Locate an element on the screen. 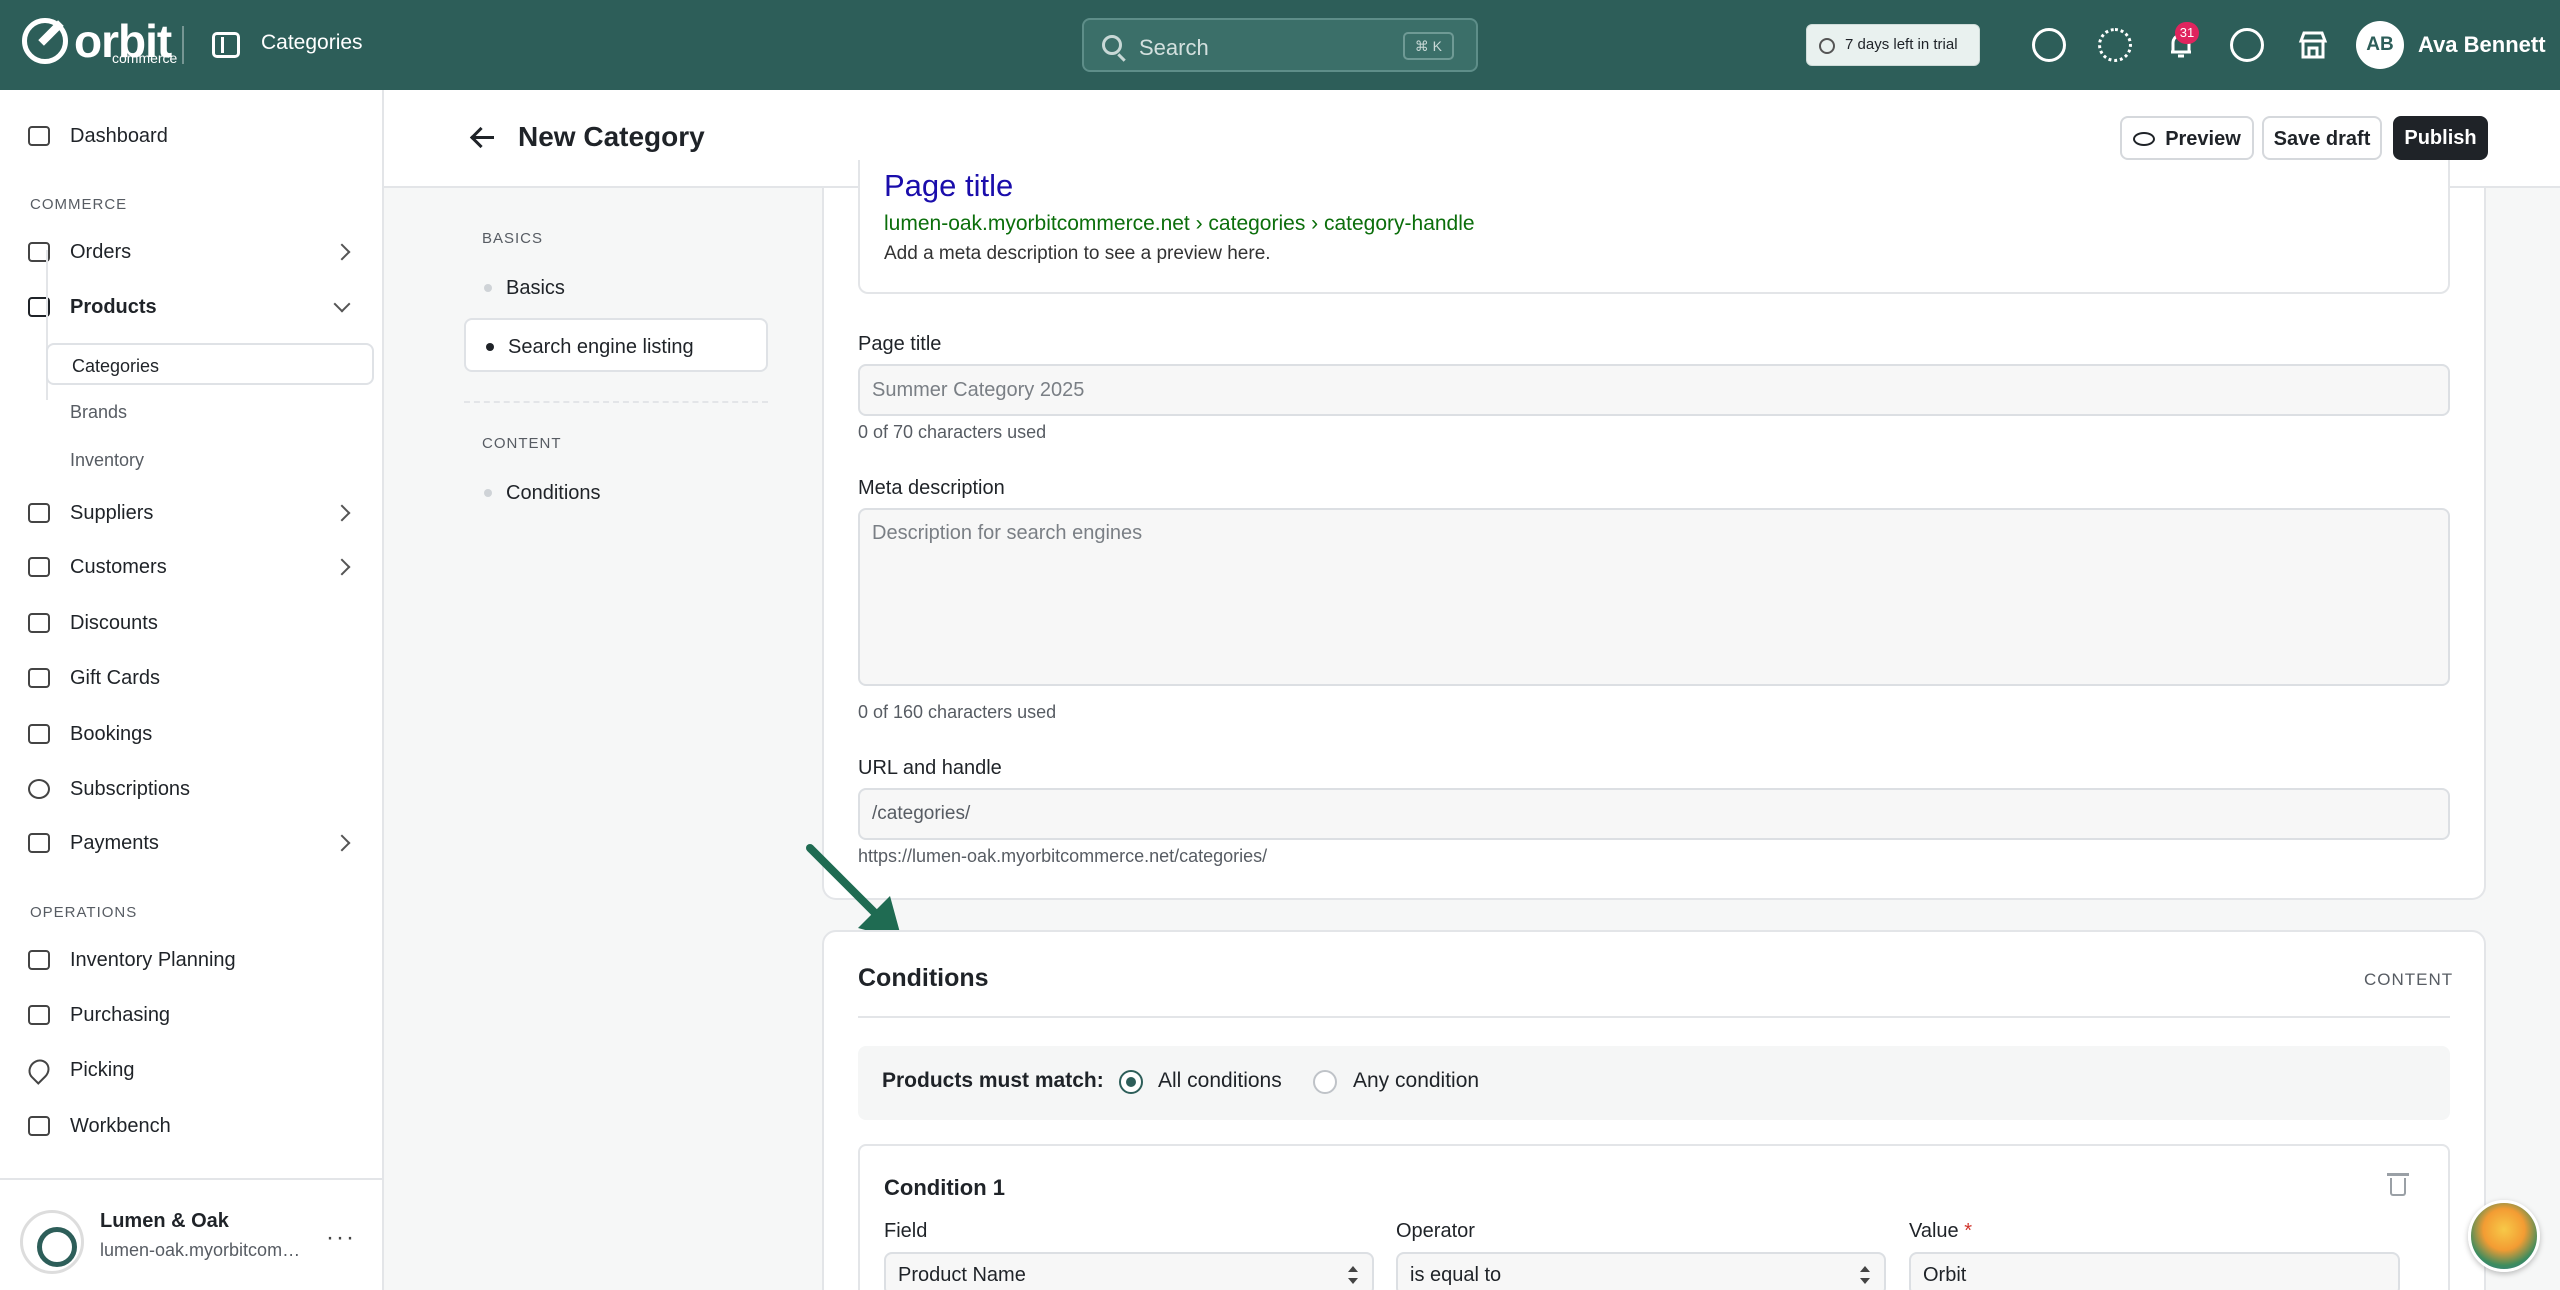 The width and height of the screenshot is (2560, 1290). meta-description-label: Meta description is located at coordinates (931, 488).